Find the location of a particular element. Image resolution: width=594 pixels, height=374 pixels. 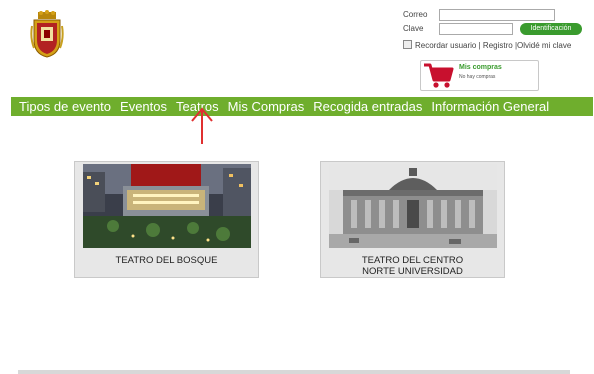

login-button: Identificación is located at coordinates (551, 29).